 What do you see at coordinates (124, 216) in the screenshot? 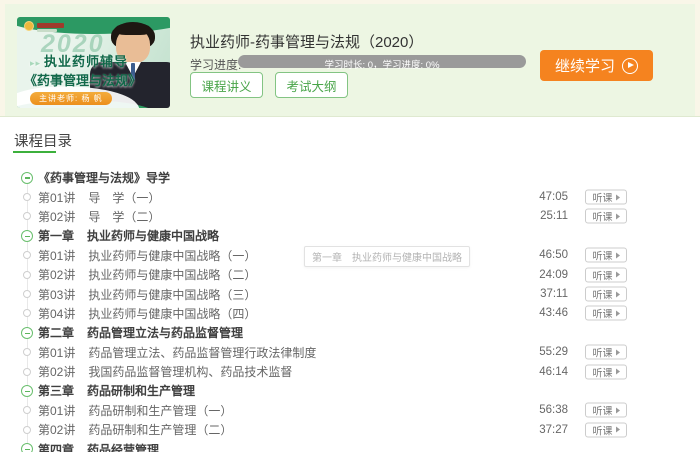
I see `row-title: 导 学（二）` at bounding box center [124, 216].